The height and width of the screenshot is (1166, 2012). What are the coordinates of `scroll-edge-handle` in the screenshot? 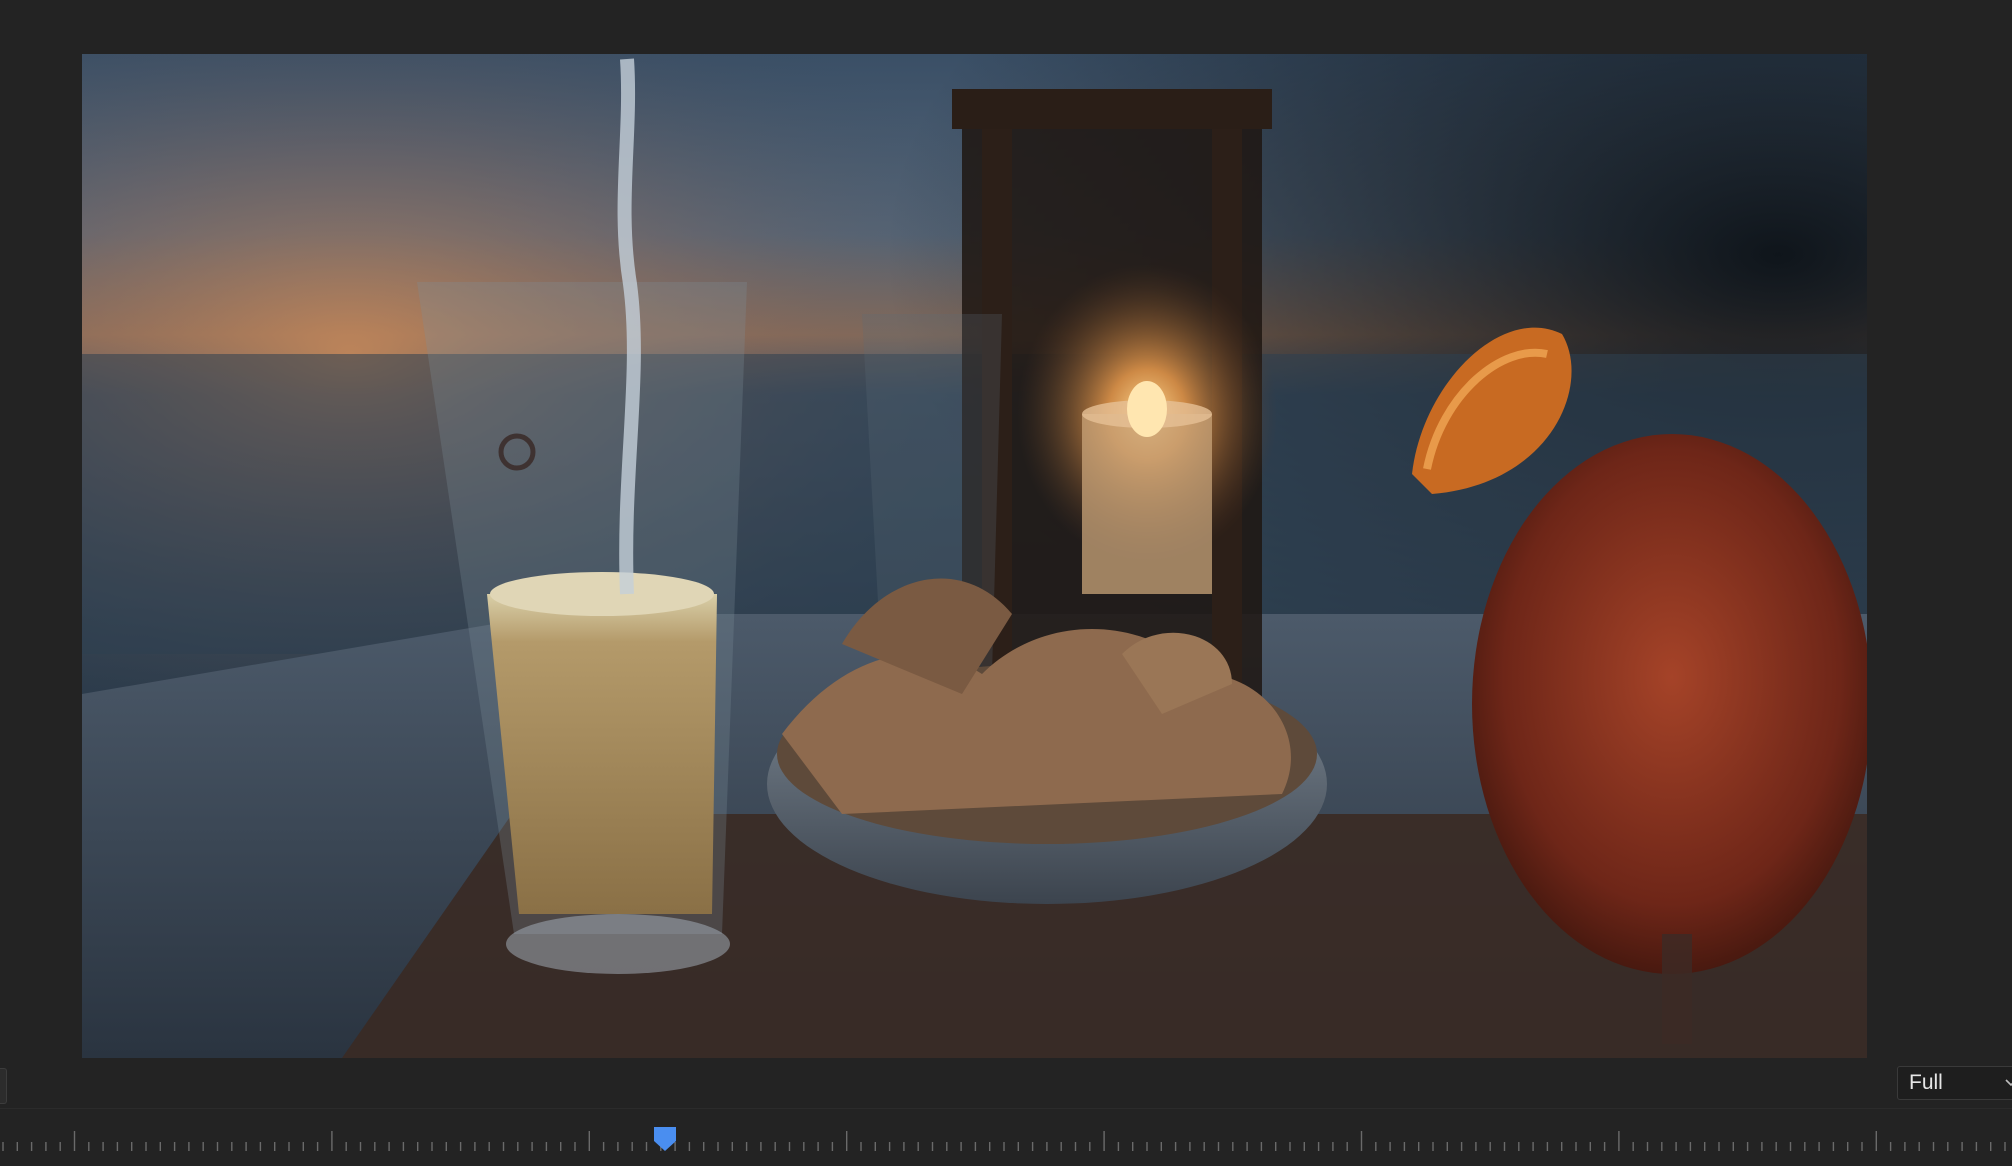 It's located at (3, 1086).